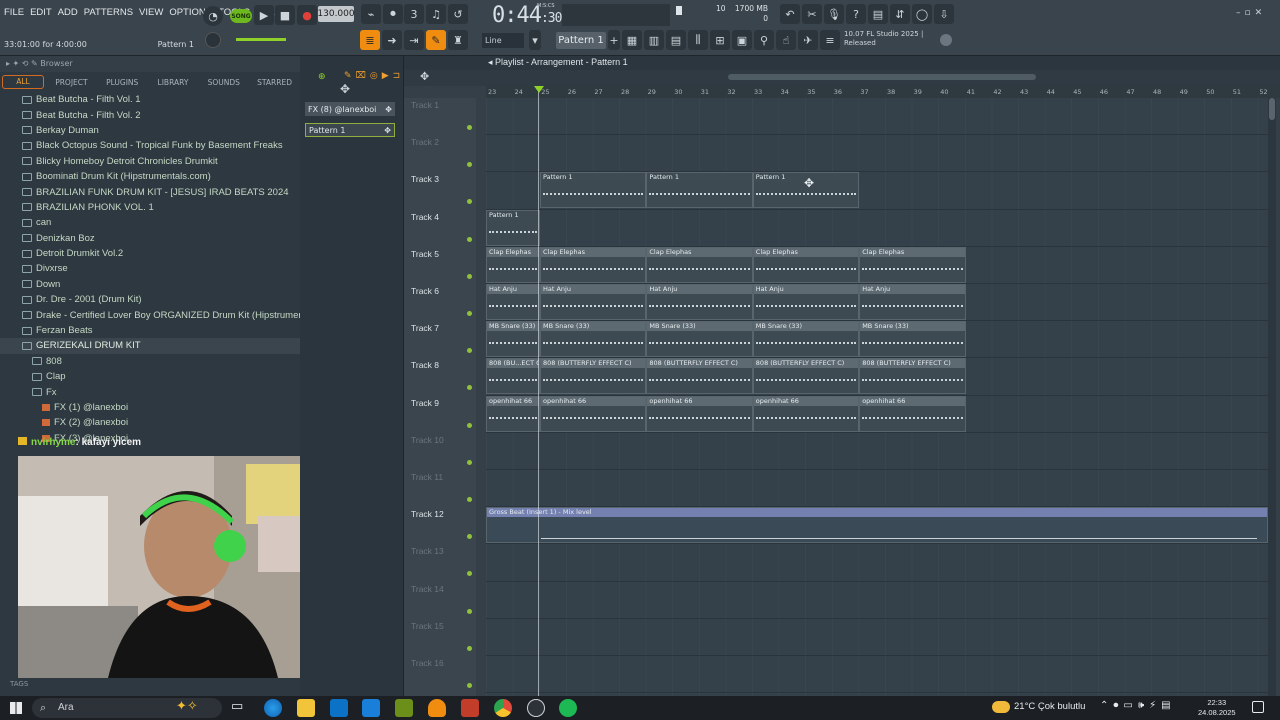 This screenshot has height=720, width=1280. What do you see at coordinates (427, 477) in the screenshot?
I see `track-name: Track 11` at bounding box center [427, 477].